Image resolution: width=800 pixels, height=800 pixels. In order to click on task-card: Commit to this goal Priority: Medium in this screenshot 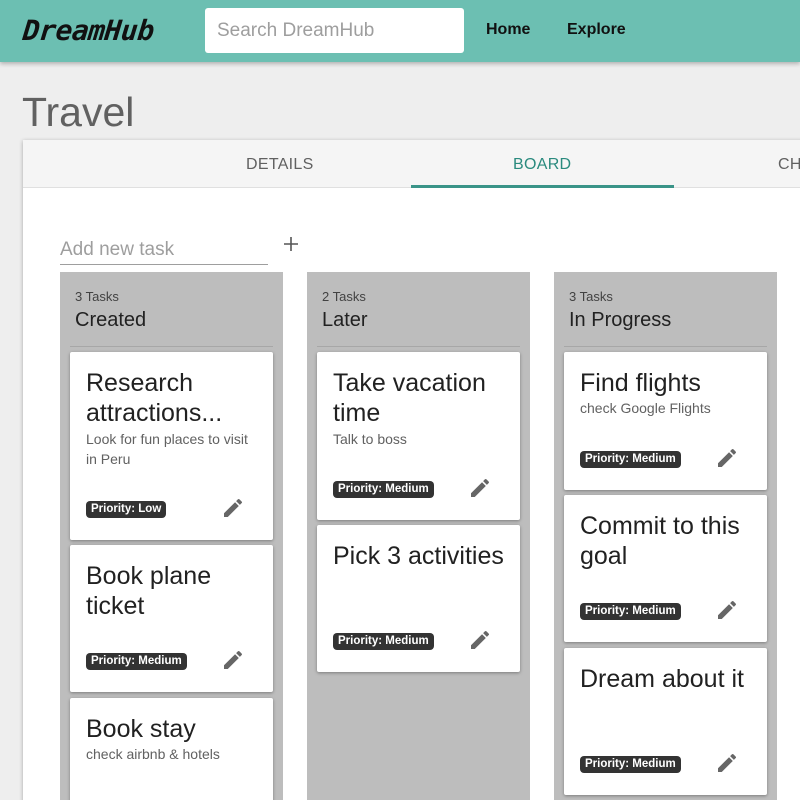, I will do `click(665, 568)`.